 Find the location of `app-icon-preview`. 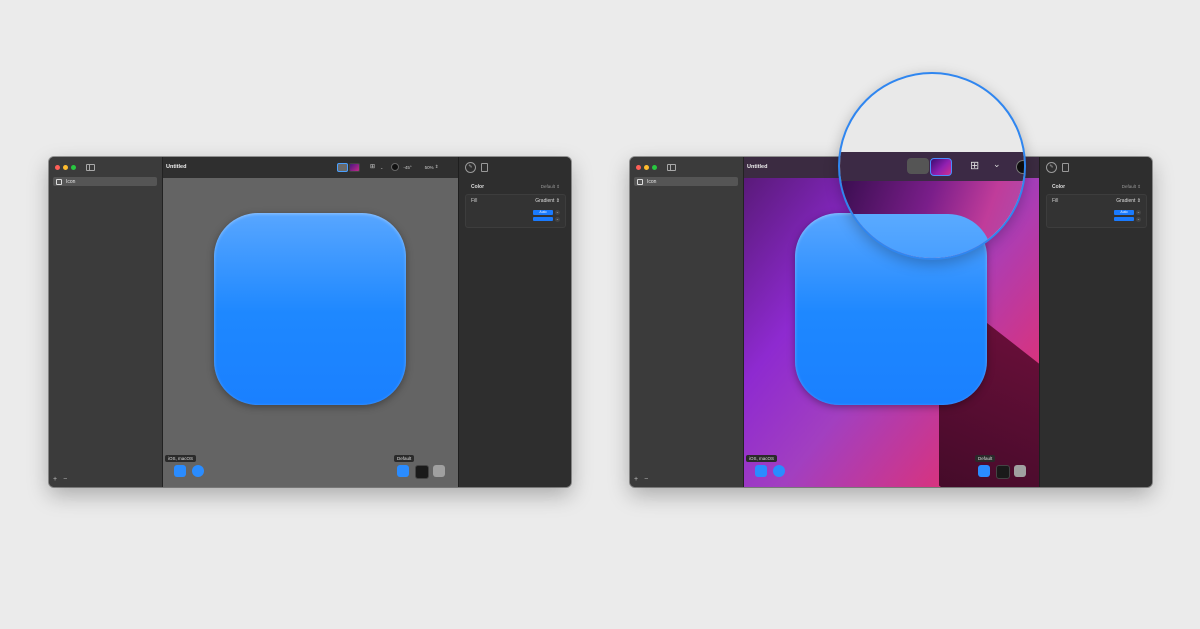

app-icon-preview is located at coordinates (310, 309).